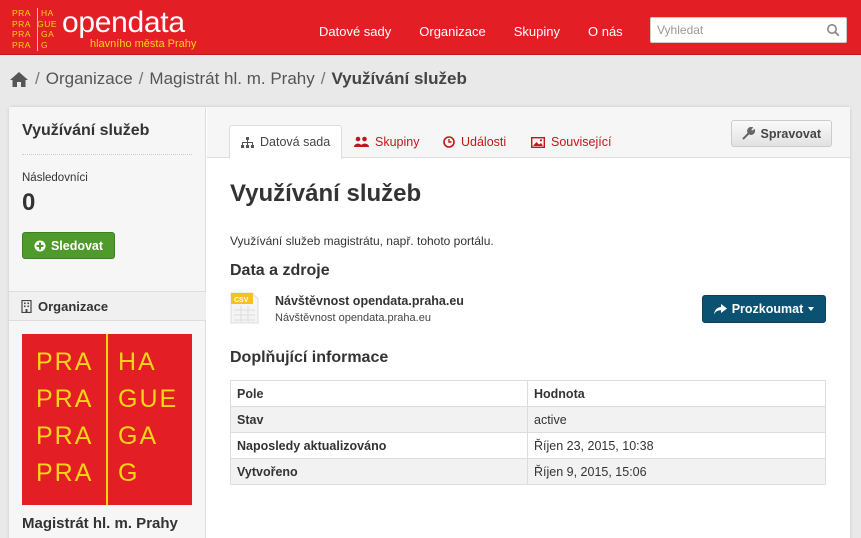 Image resolution: width=861 pixels, height=538 pixels. What do you see at coordinates (676, 445) in the screenshot?
I see `table-cell-value: Říjen 23, 2015, 10:38` at bounding box center [676, 445].